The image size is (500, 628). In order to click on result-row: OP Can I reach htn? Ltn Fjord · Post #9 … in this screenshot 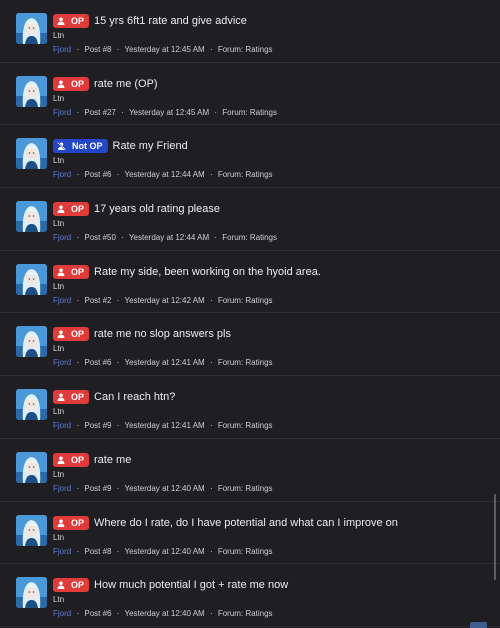, I will do `click(250, 407)`.